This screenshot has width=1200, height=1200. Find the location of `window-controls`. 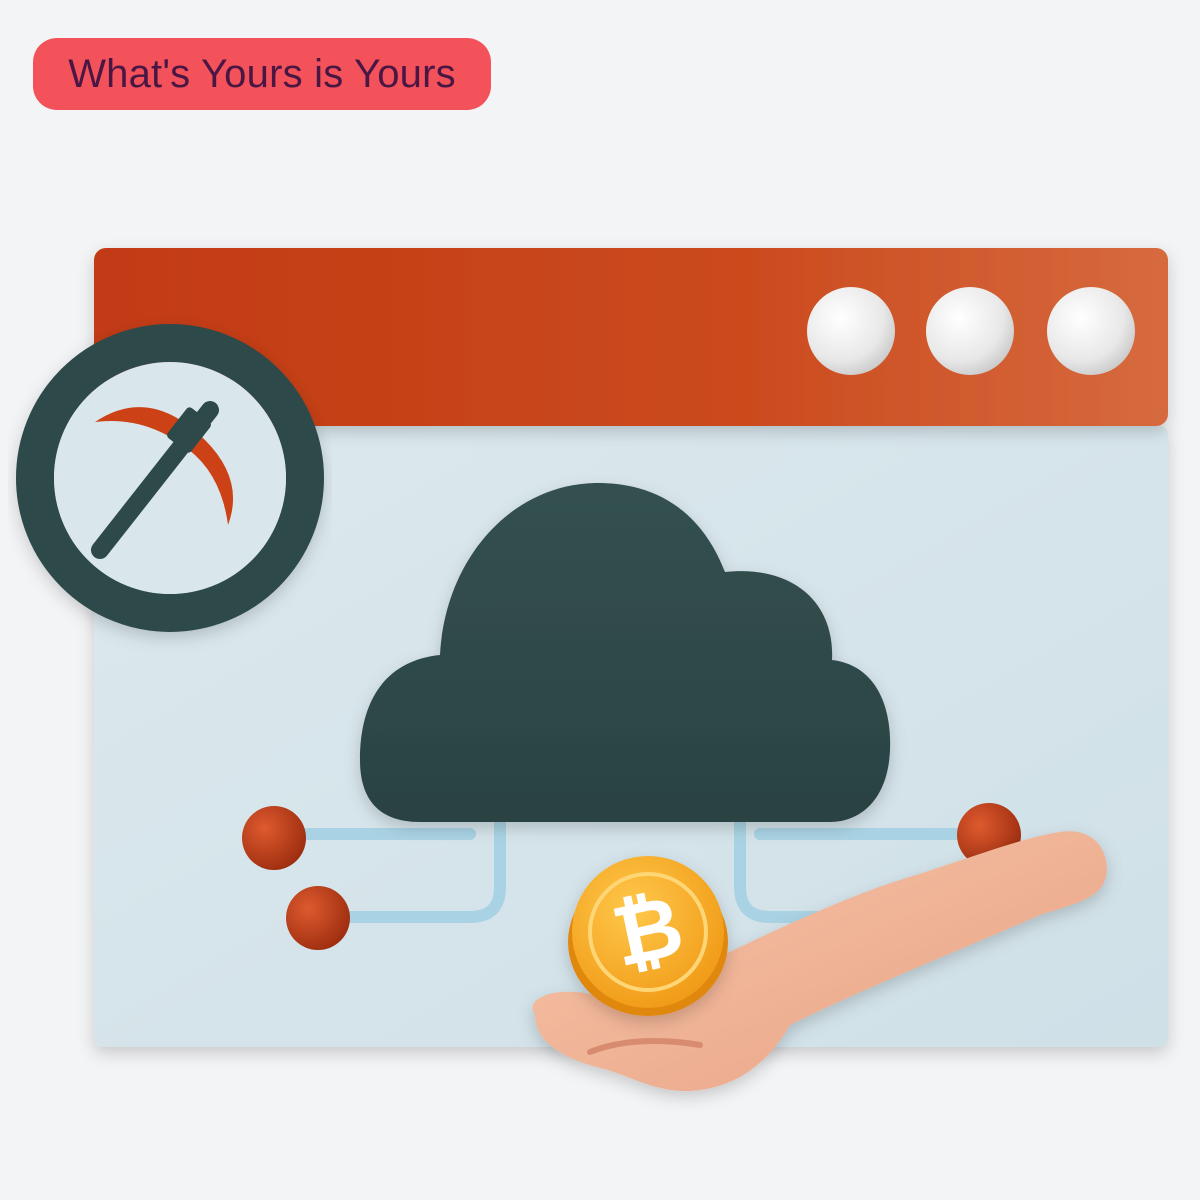

window-controls is located at coordinates (971, 331).